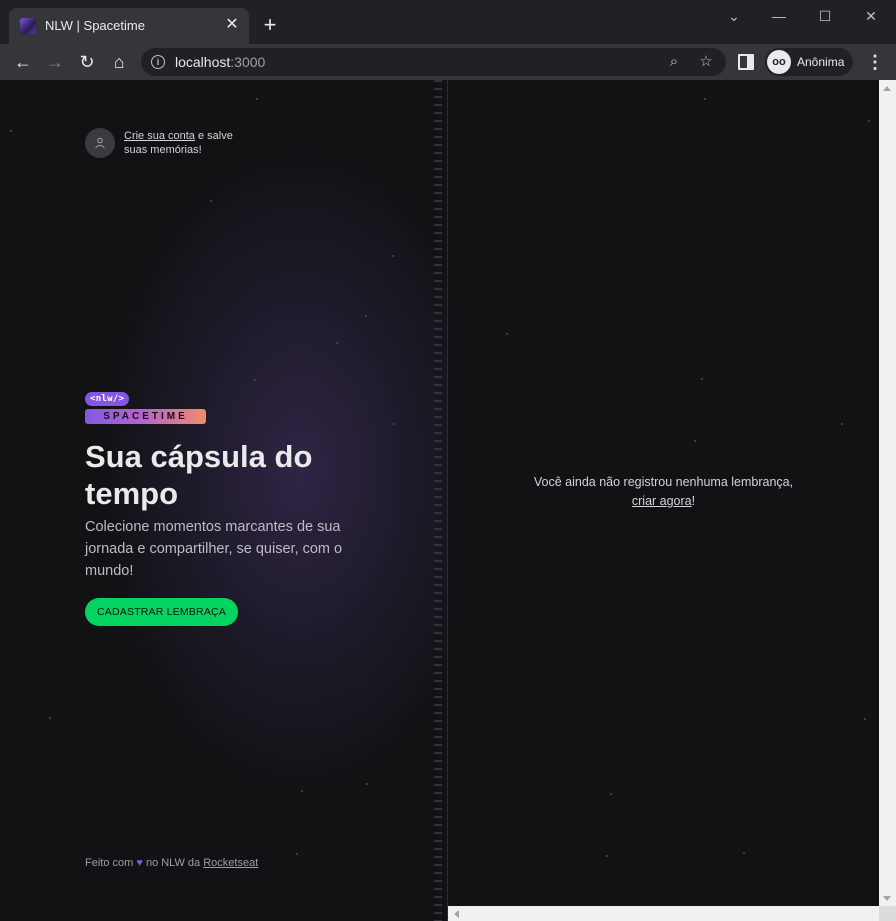 The height and width of the screenshot is (921, 896). Describe the element at coordinates (887, 500) in the screenshot. I see `vertical-scrollbar` at that location.